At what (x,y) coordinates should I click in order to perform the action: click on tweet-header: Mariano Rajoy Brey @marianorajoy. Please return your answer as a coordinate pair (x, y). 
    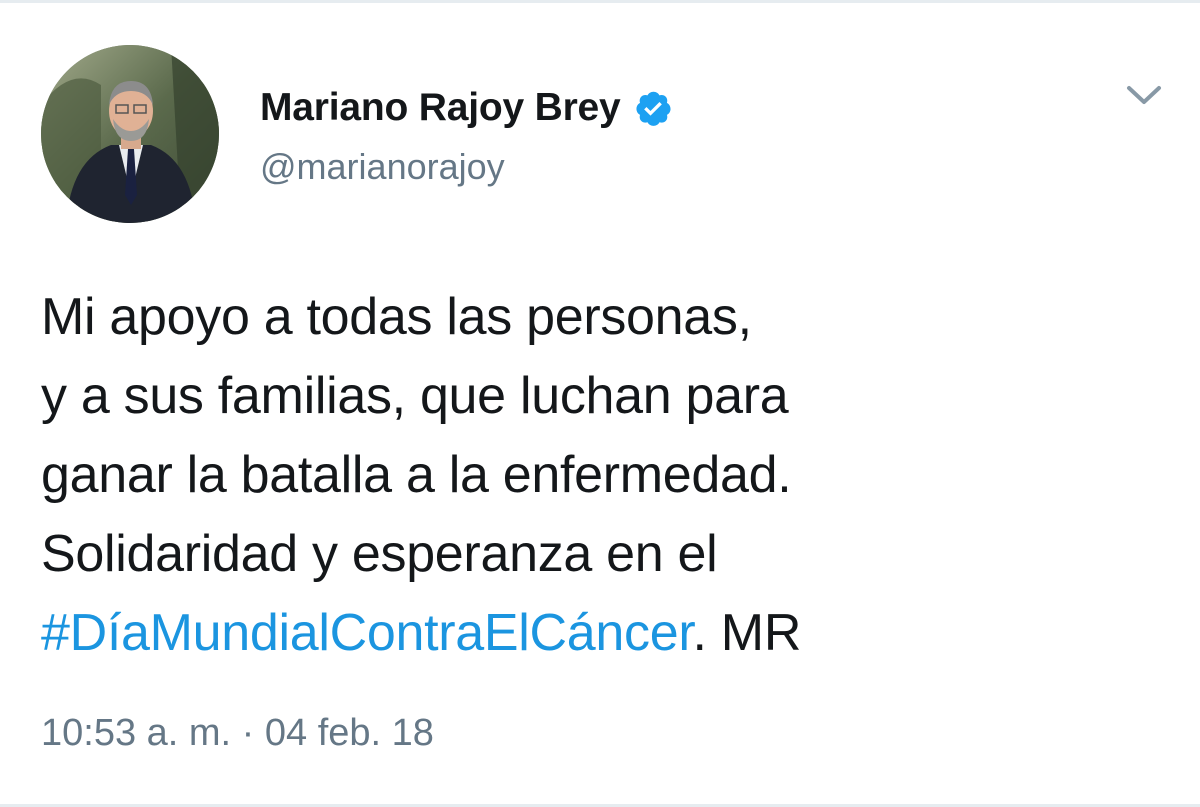
    Looking at the image, I should click on (466, 133).